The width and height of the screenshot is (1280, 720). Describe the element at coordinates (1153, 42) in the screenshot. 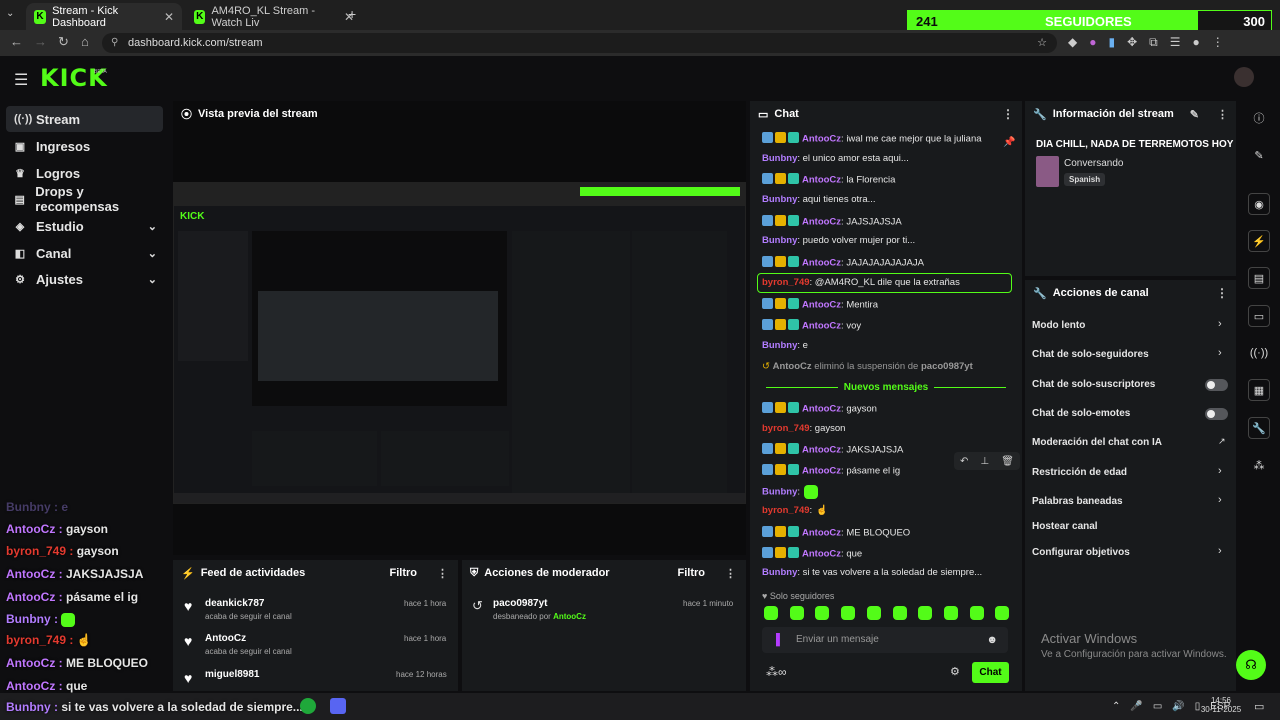

I see `translate-icon: ⧉` at that location.